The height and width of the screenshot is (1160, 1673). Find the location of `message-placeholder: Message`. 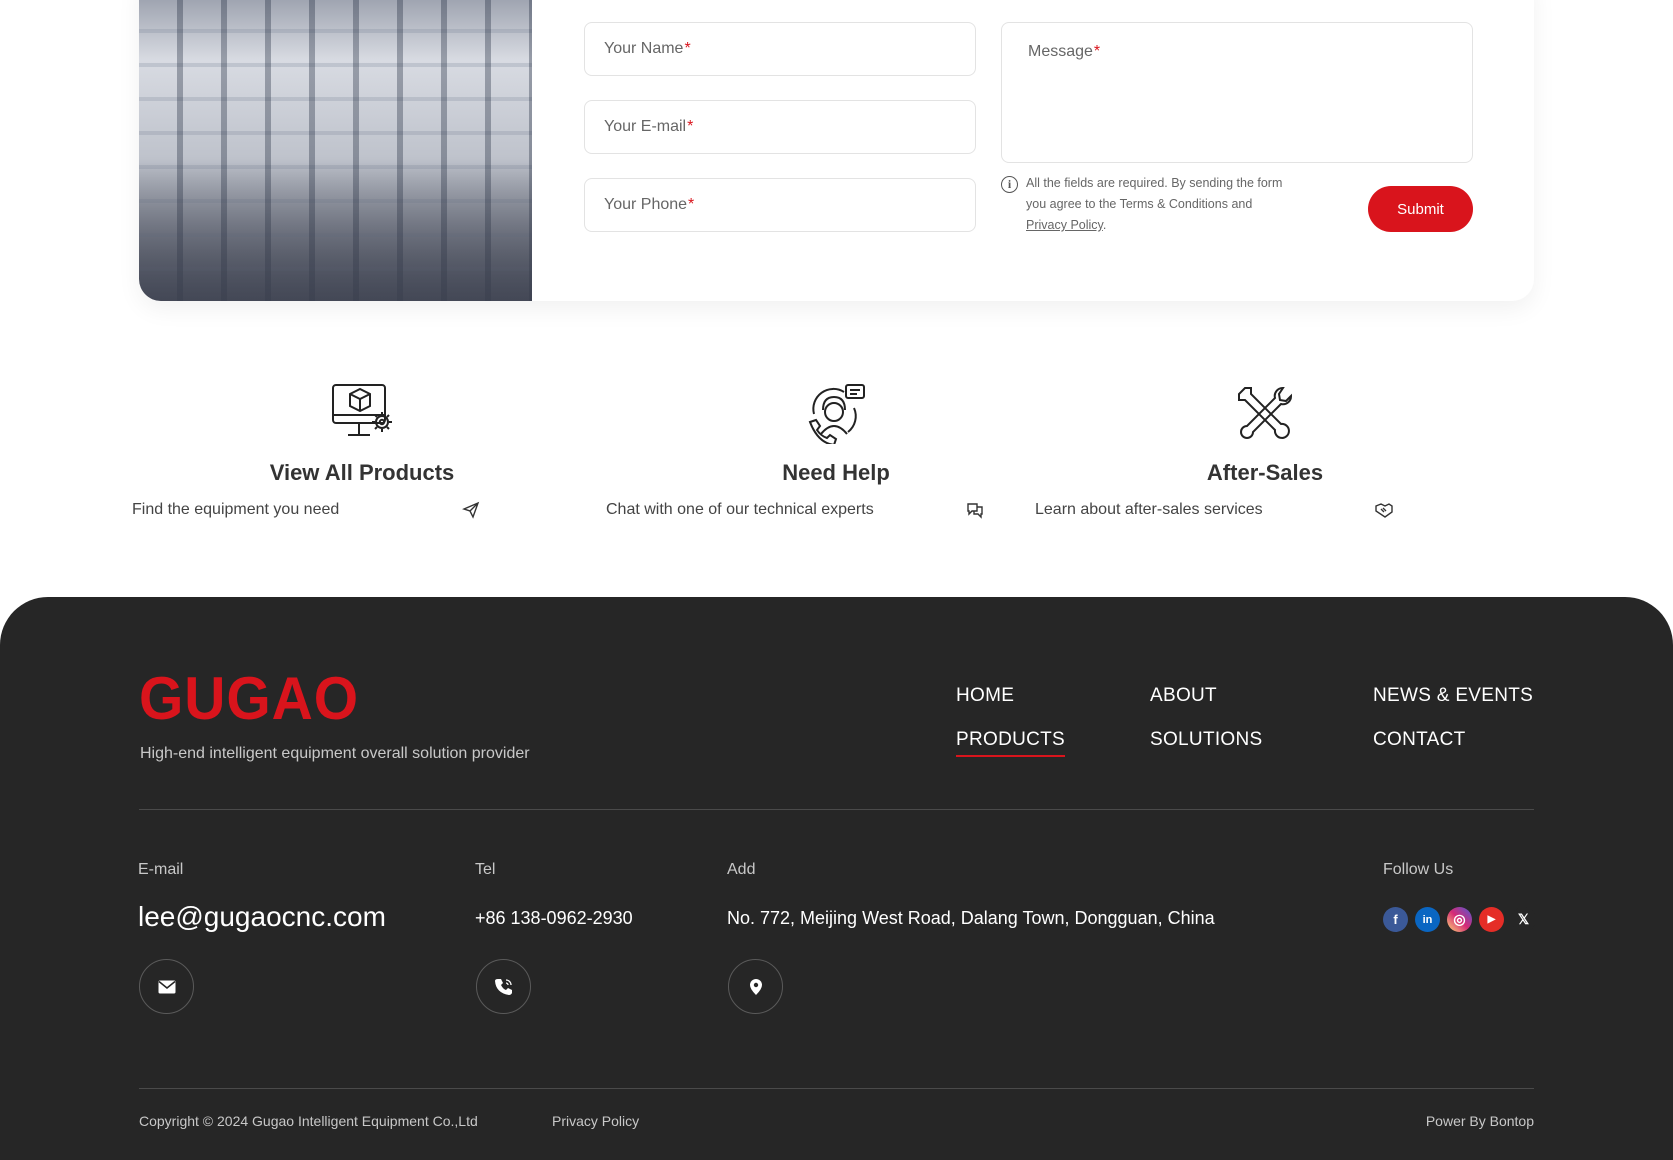

message-placeholder: Message is located at coordinates (1060, 51).